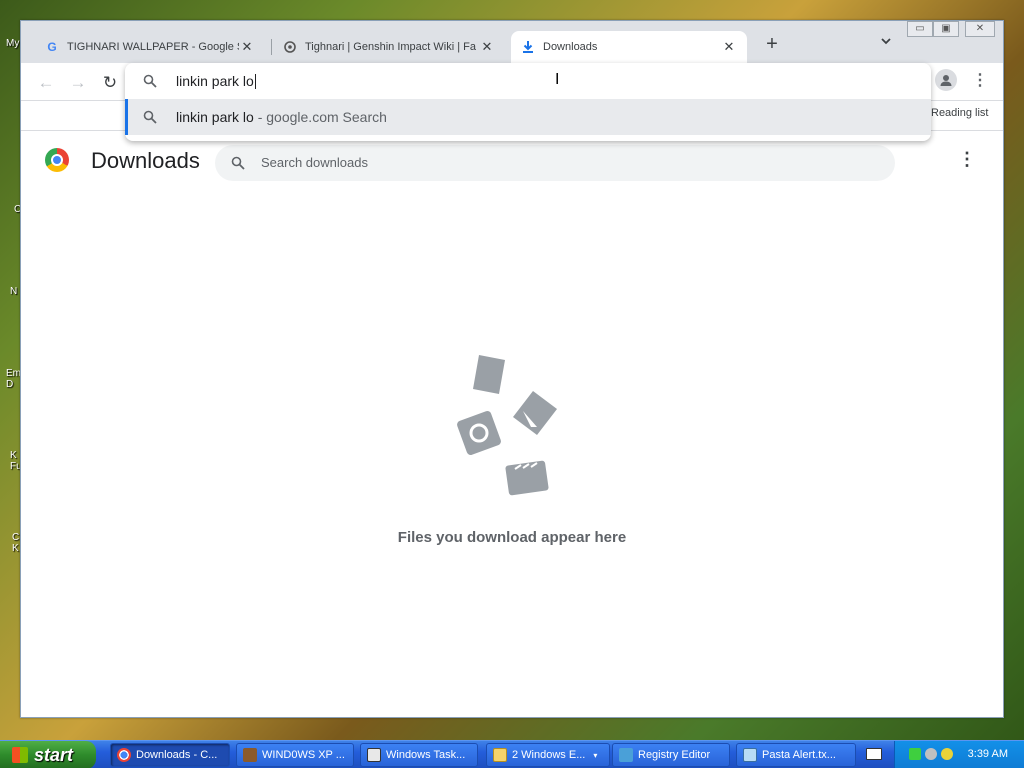 This screenshot has width=1024, height=768. What do you see at coordinates (874, 754) in the screenshot?
I see `keyboard-icon` at bounding box center [874, 754].